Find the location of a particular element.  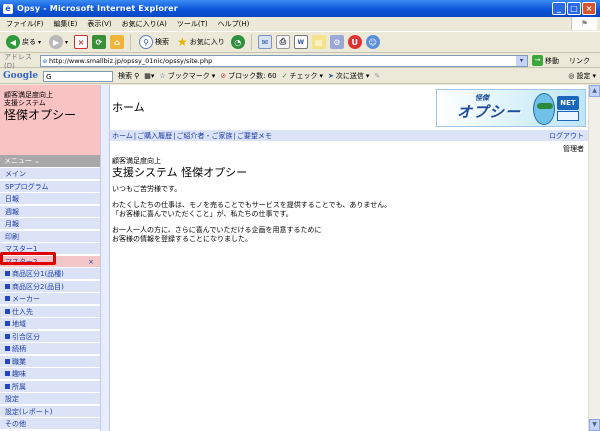

sidebar-item: 設定(レポート) is located at coordinates (50, 411).